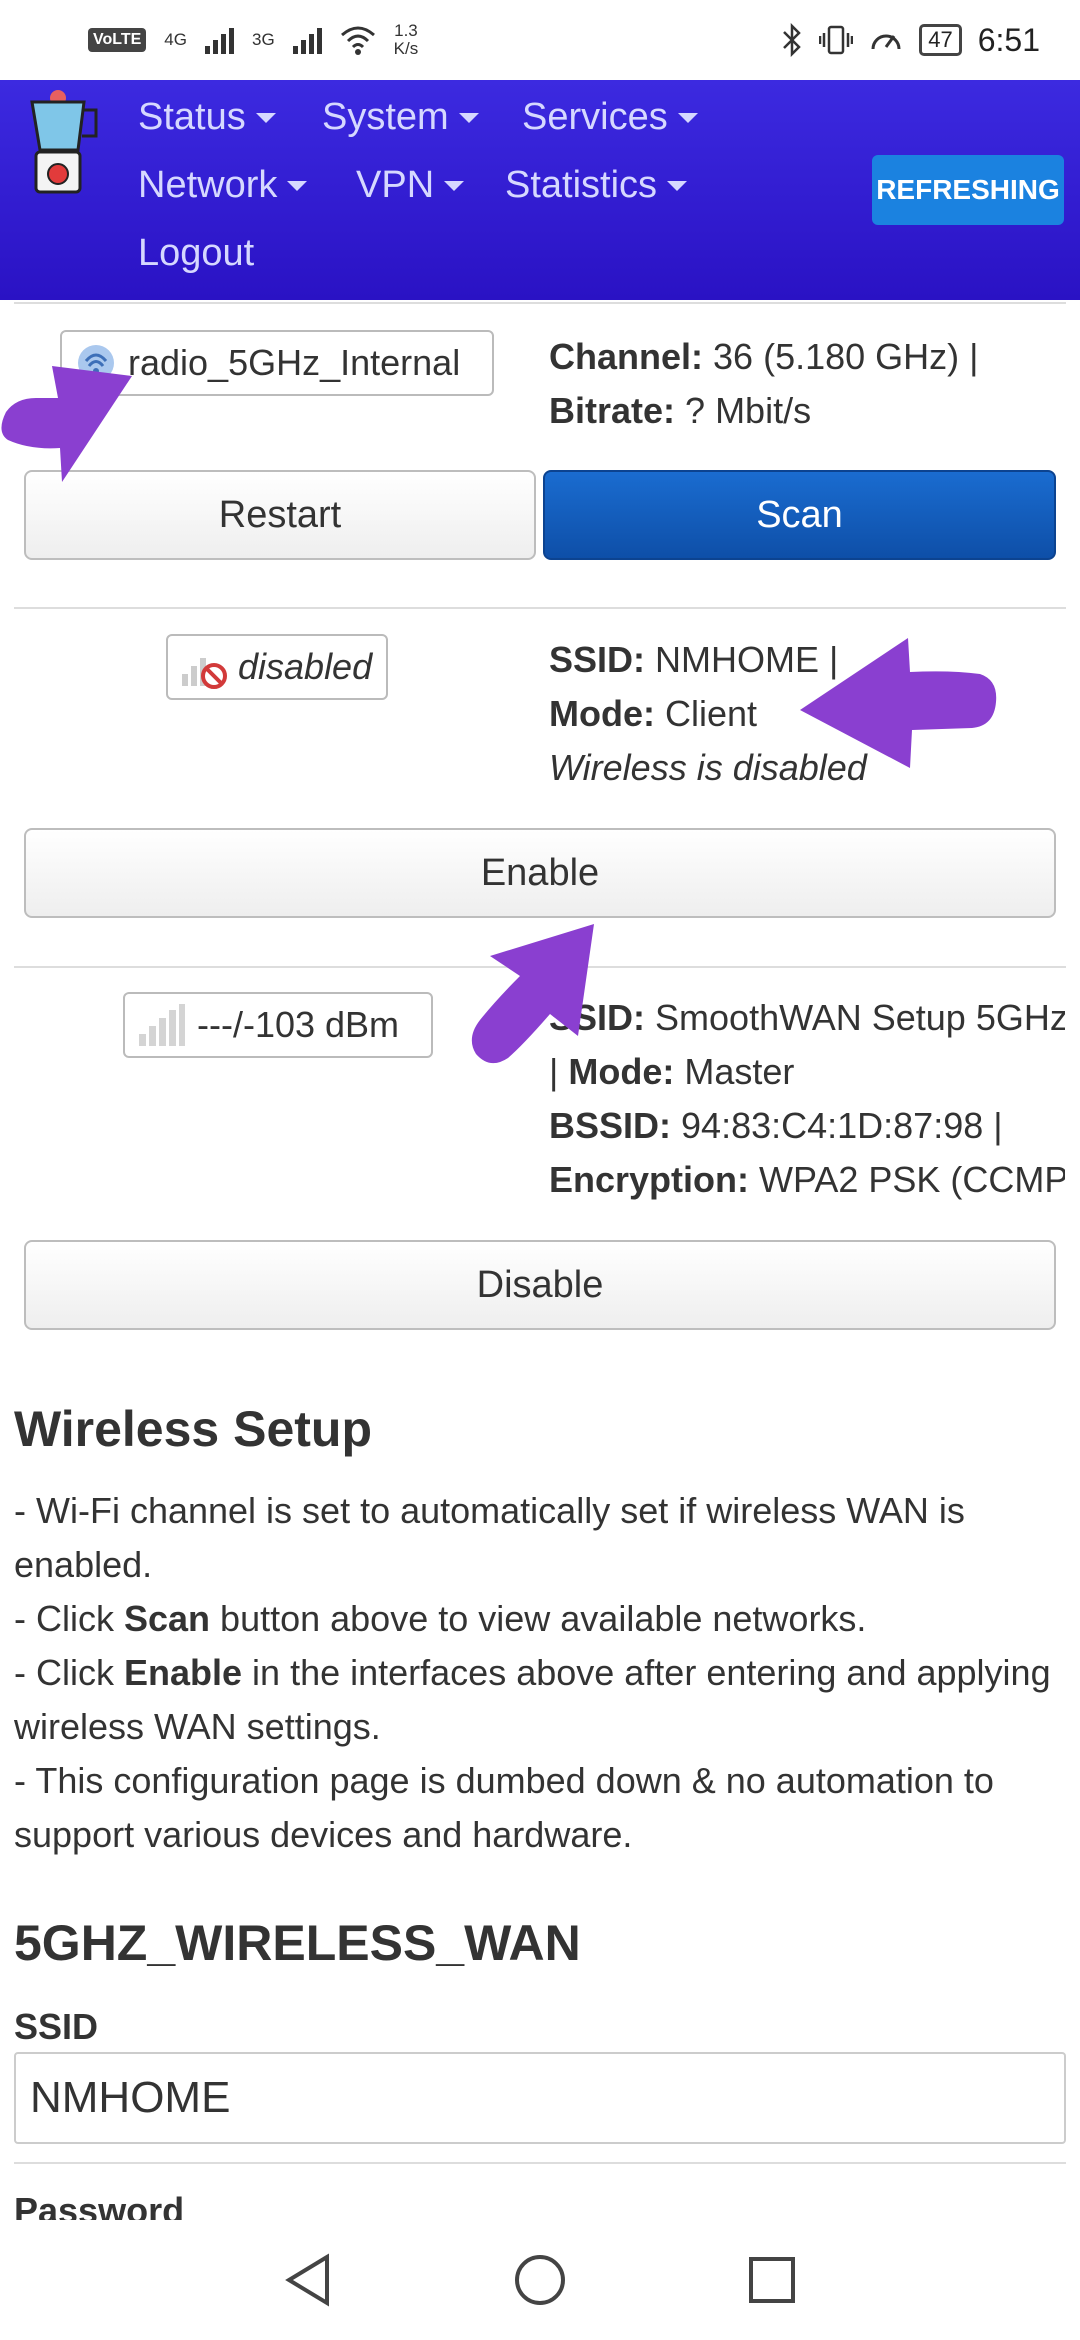  I want to click on mode-value: Master, so click(739, 1071).